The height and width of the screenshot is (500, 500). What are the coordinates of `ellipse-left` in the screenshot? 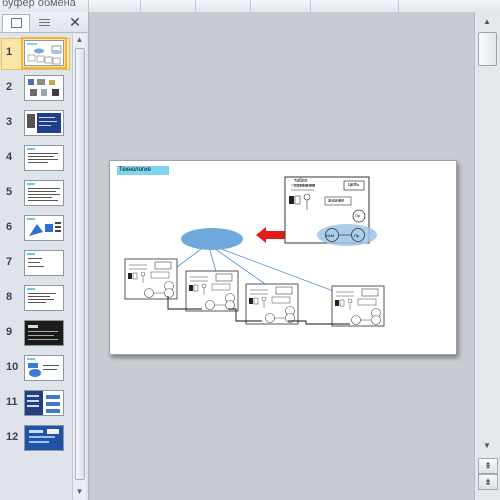 It's located at (212, 239).